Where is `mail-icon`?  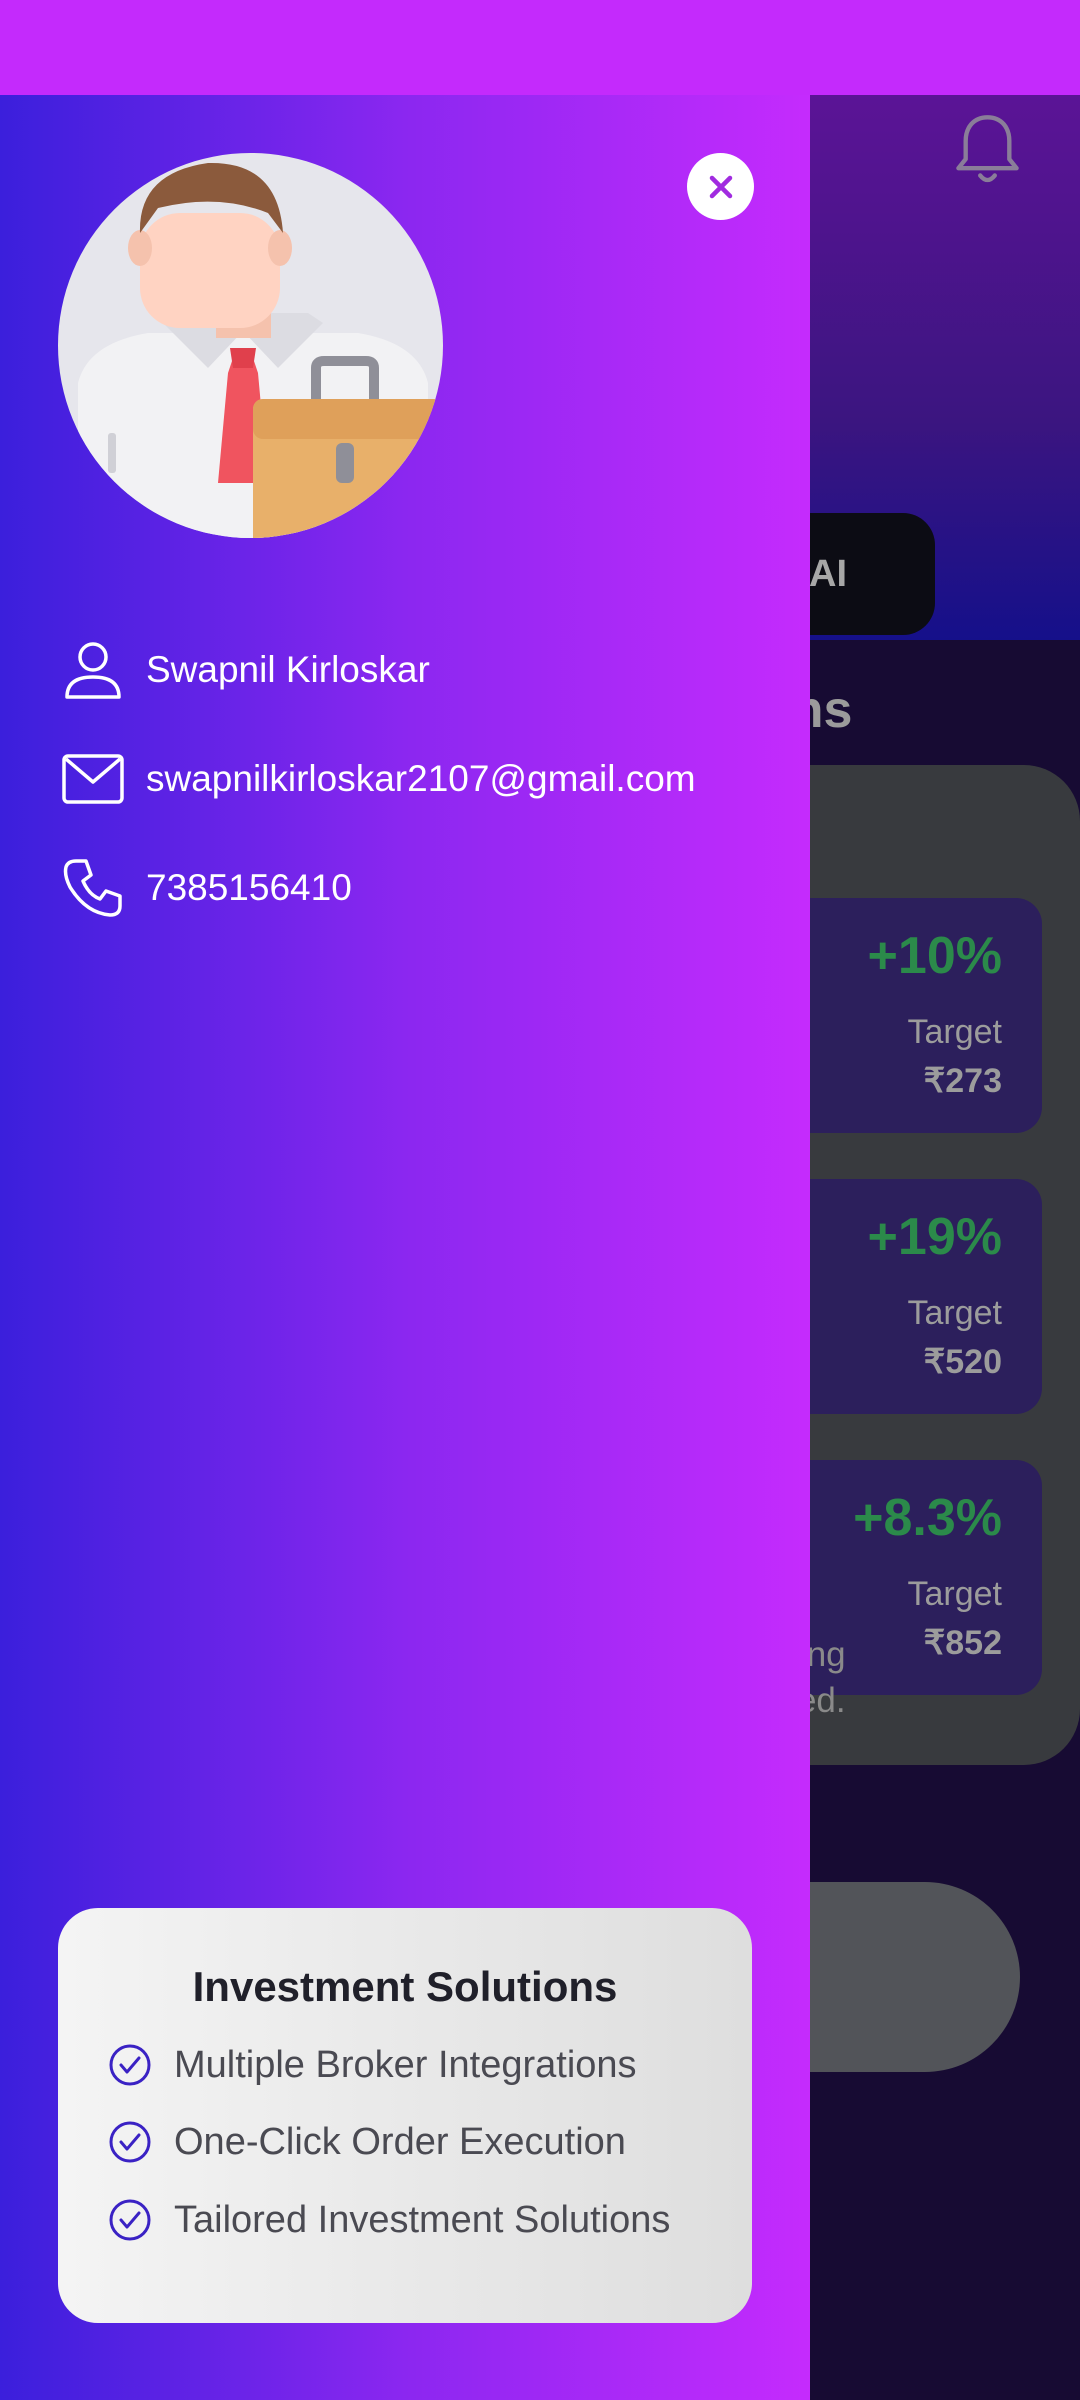 mail-icon is located at coordinates (93, 779).